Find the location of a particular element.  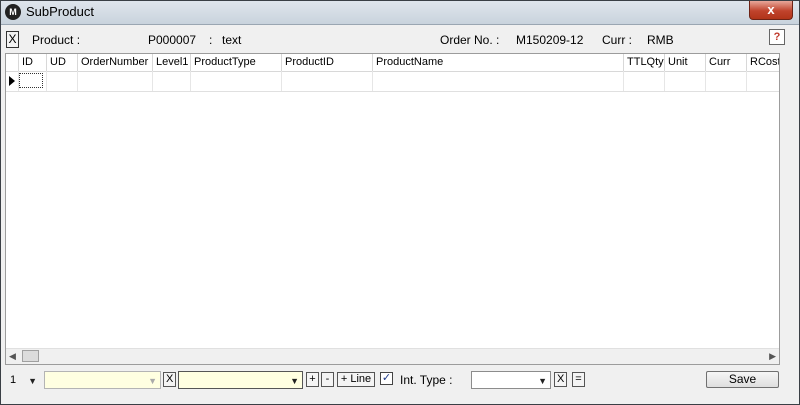

product-code: P000007 is located at coordinates (172, 40).